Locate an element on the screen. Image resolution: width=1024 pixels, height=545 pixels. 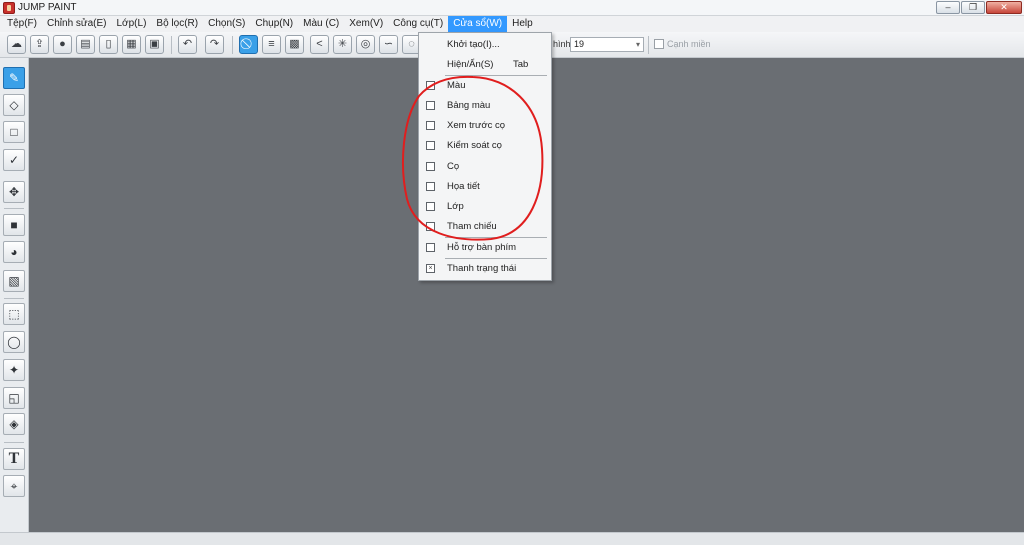
menu-item-label: Hiện/Ẩn(S) is located at coordinates (470, 64).